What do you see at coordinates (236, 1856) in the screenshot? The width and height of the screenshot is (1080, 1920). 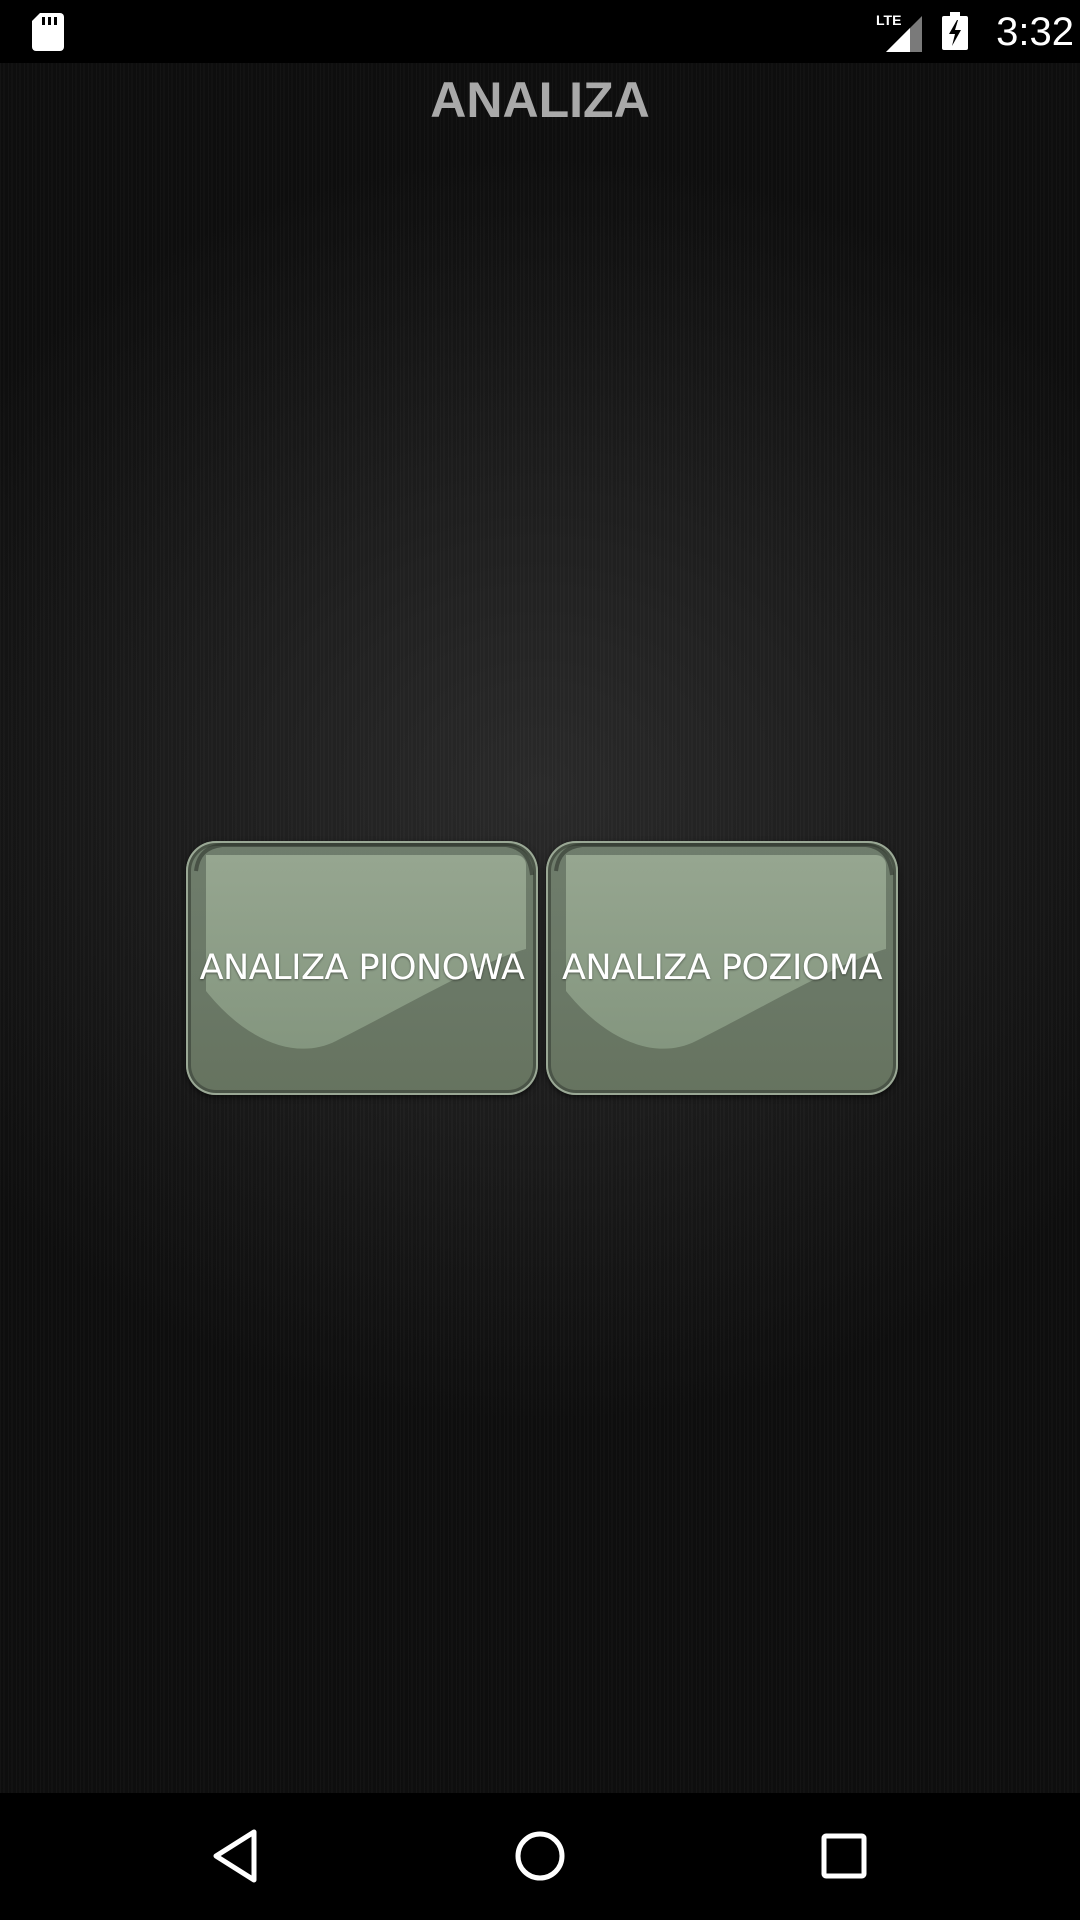 I see `back-icon` at bounding box center [236, 1856].